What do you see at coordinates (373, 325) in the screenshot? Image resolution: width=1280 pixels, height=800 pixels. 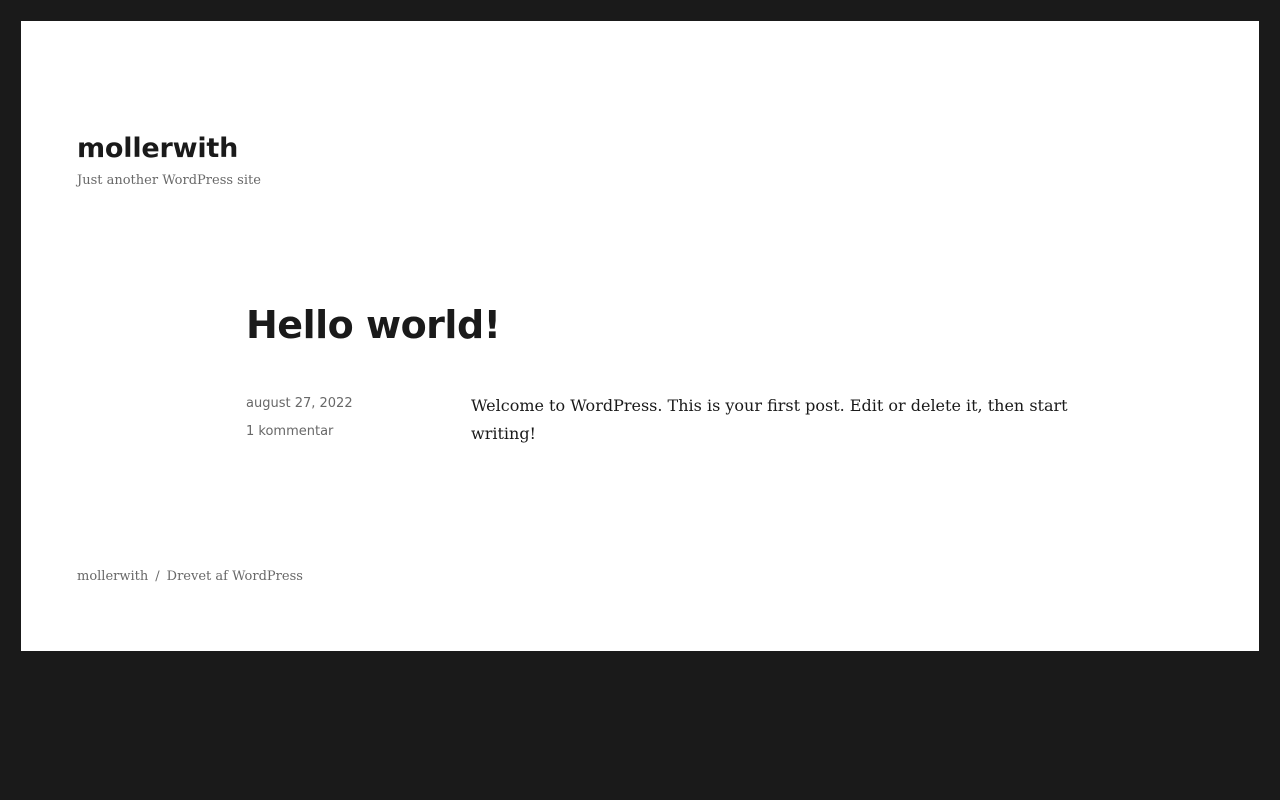 I see `post-title: Hello world!` at bounding box center [373, 325].